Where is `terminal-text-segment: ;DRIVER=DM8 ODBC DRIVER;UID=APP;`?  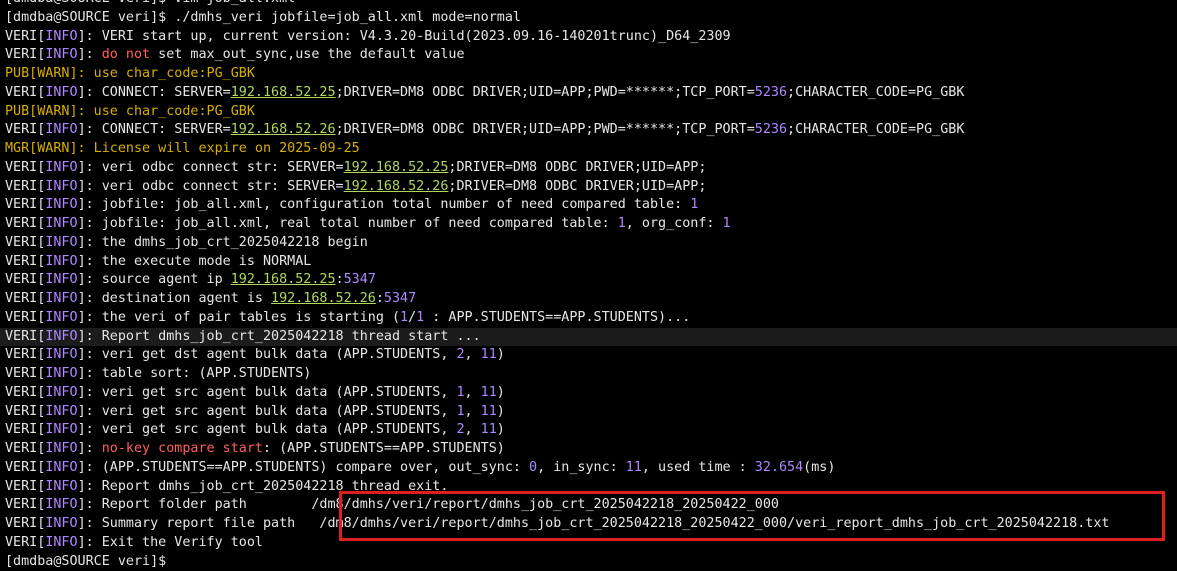
terminal-text-segment: ;DRIVER=DM8 ODBC DRIVER;UID=APP; is located at coordinates (577, 167).